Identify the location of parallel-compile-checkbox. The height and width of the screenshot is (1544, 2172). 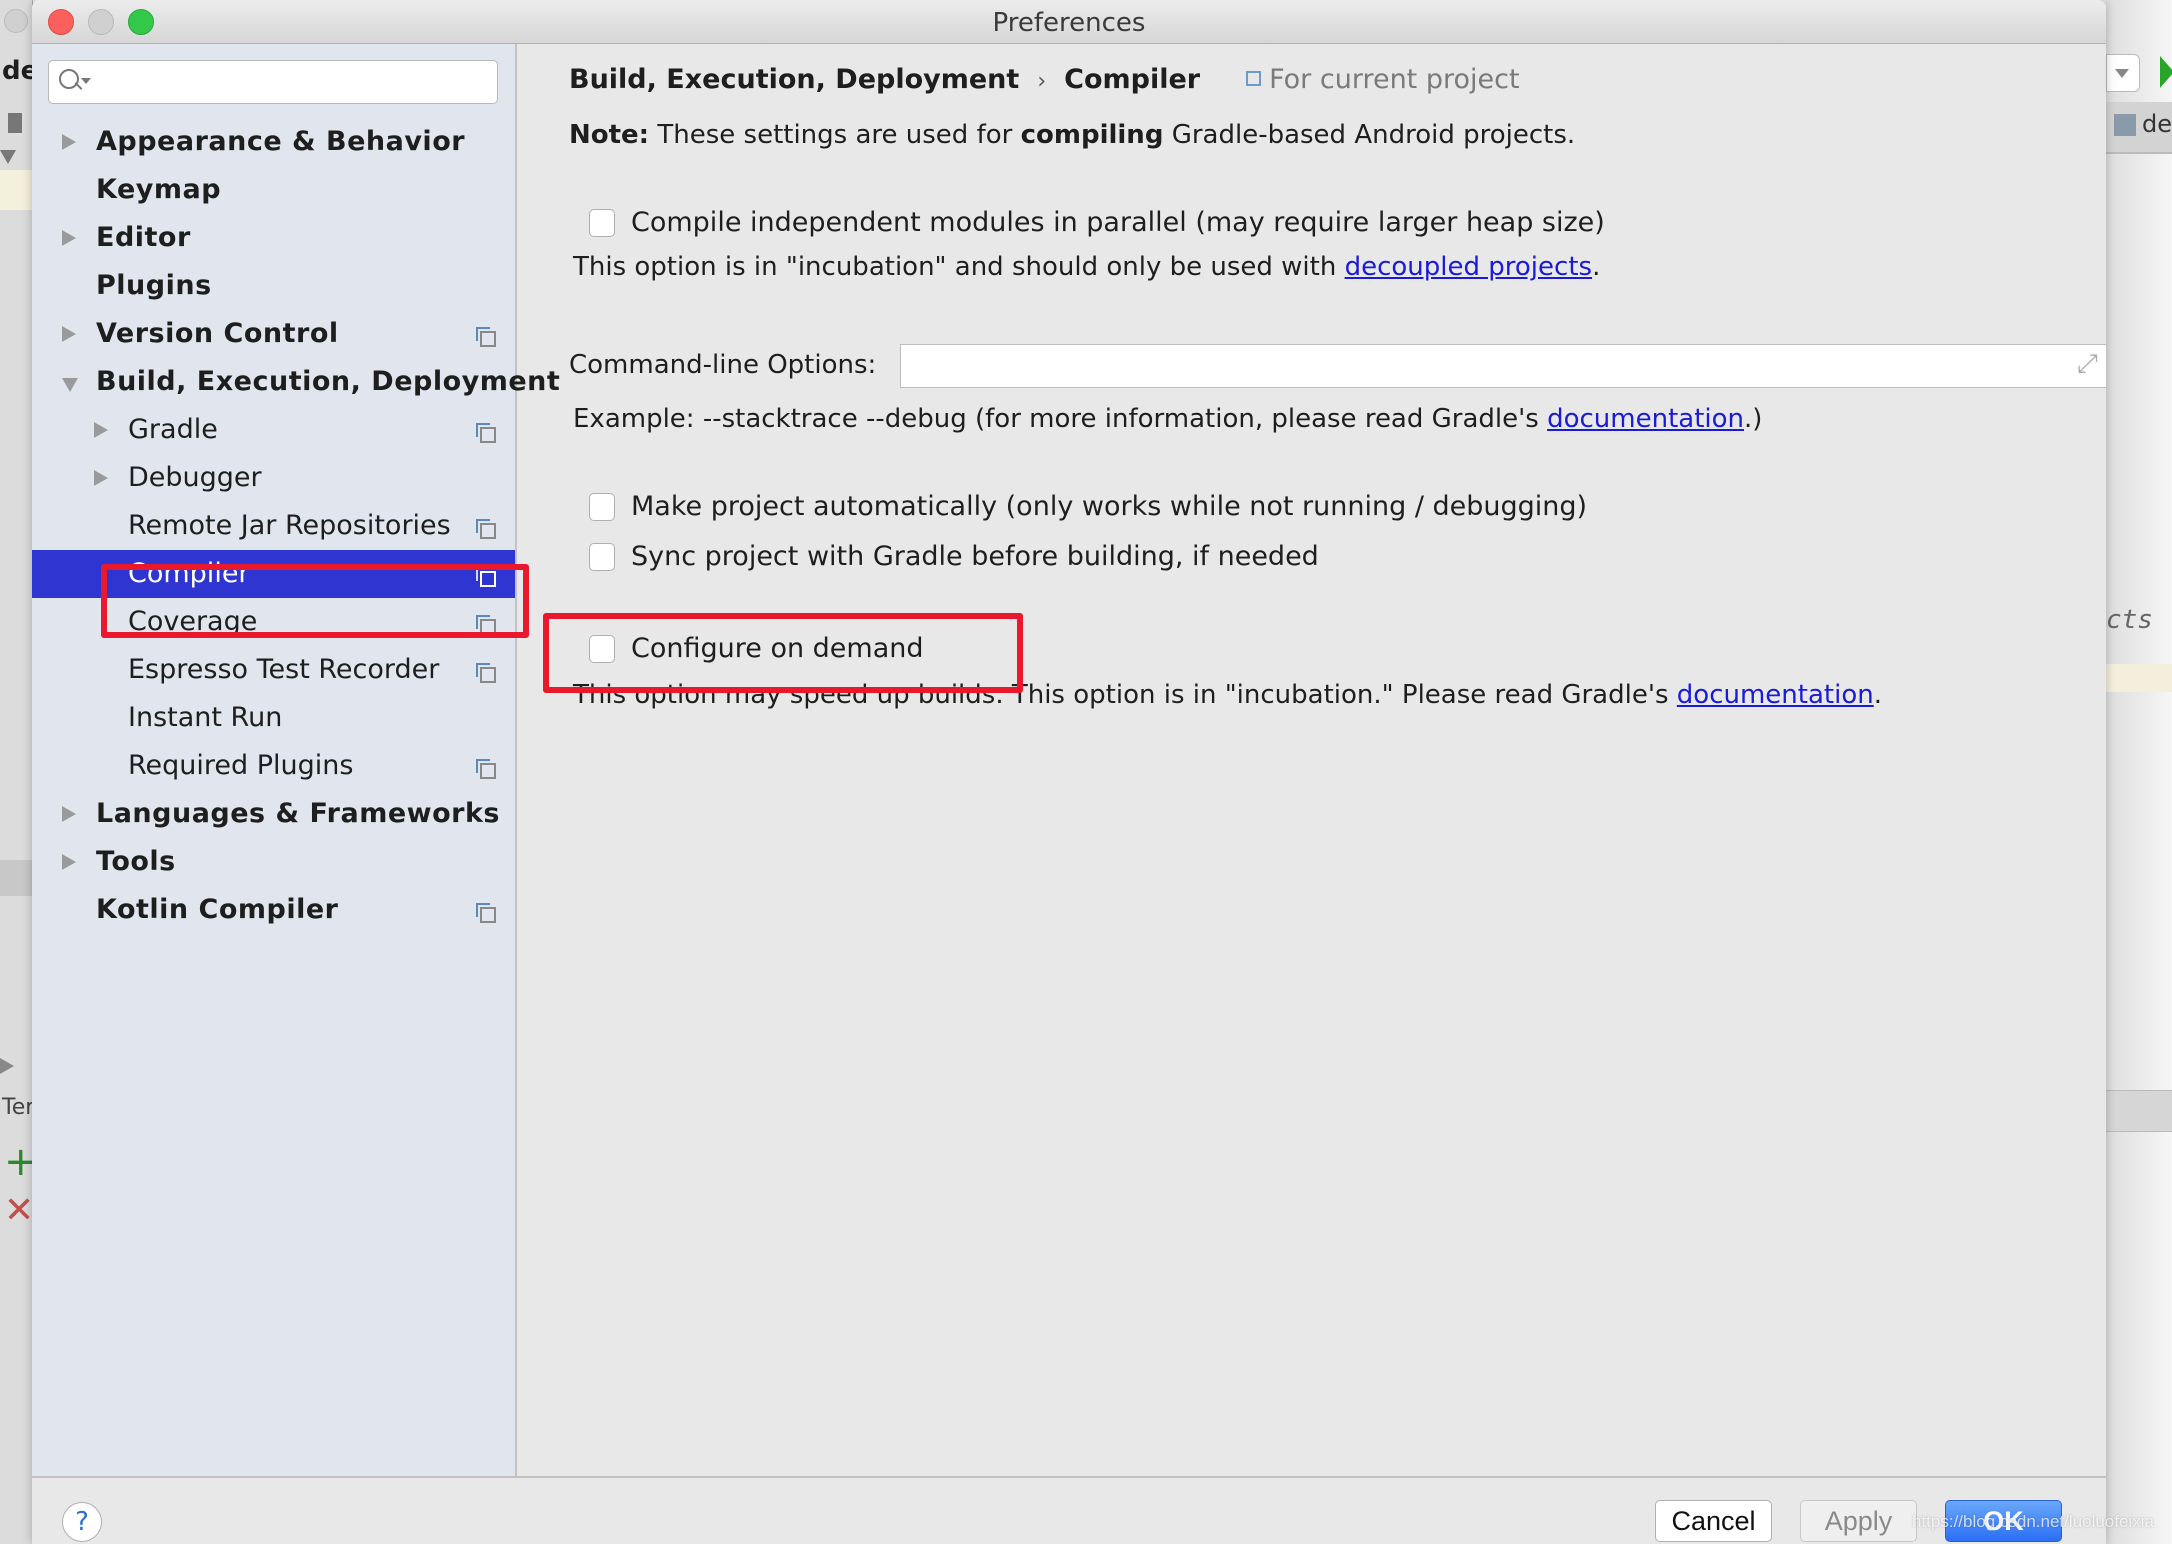
(602, 223).